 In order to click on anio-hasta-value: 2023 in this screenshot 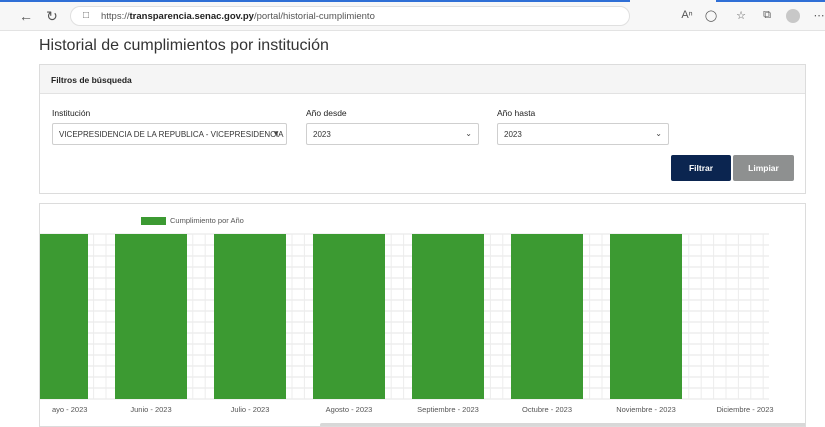, I will do `click(513, 134)`.